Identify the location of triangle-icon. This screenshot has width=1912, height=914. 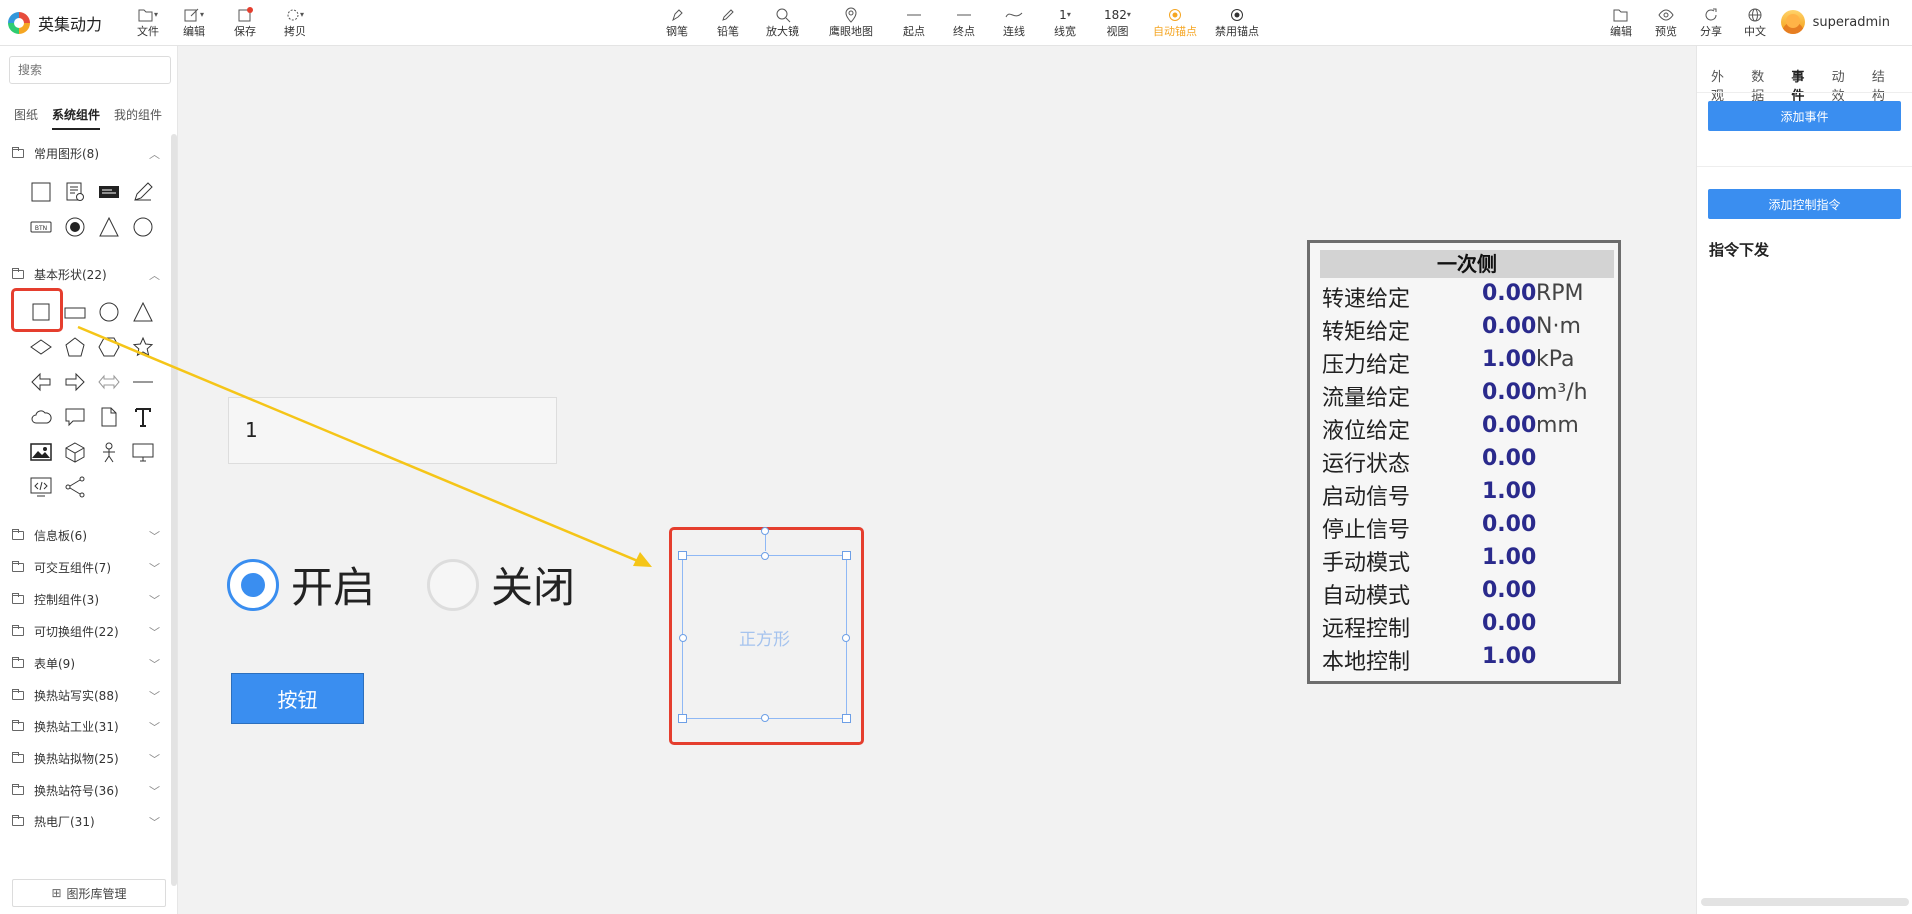
(143, 311).